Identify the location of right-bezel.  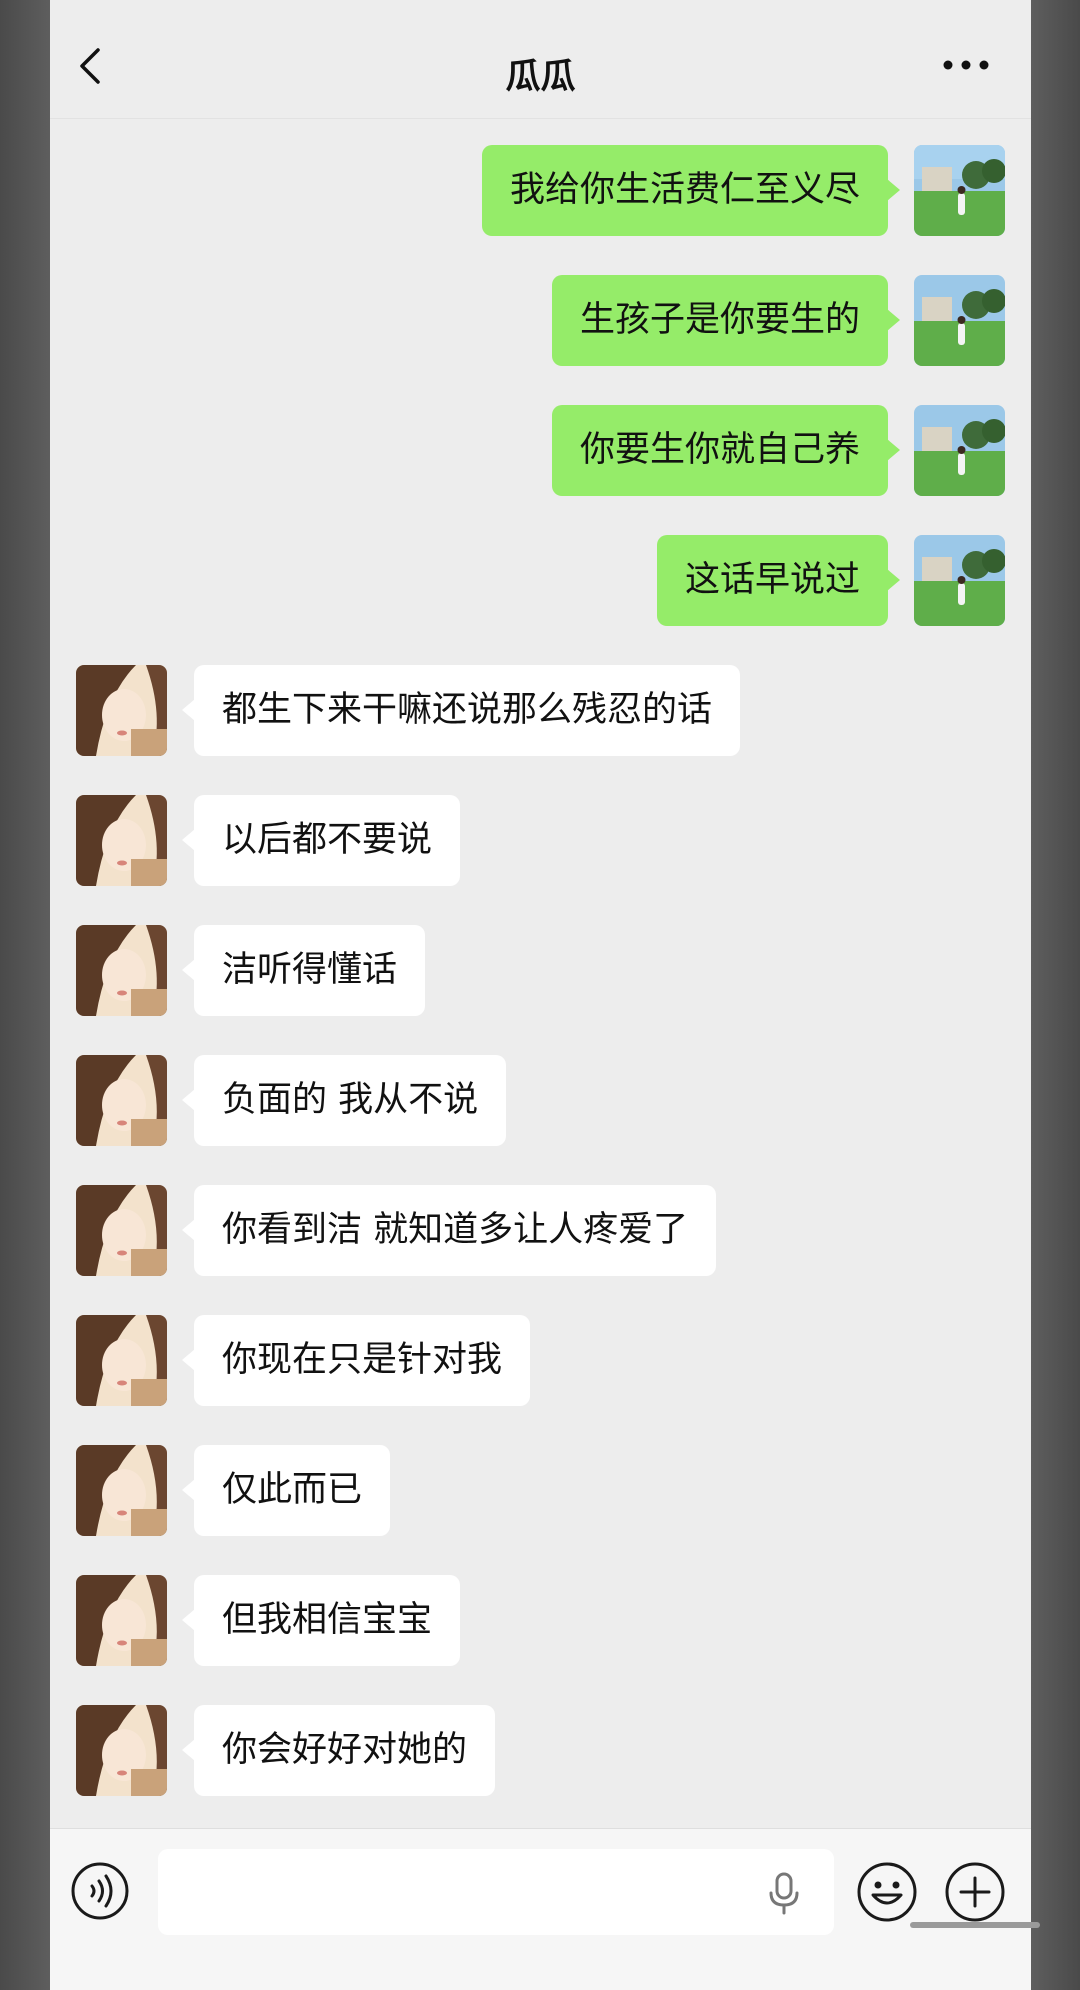
(1055, 995).